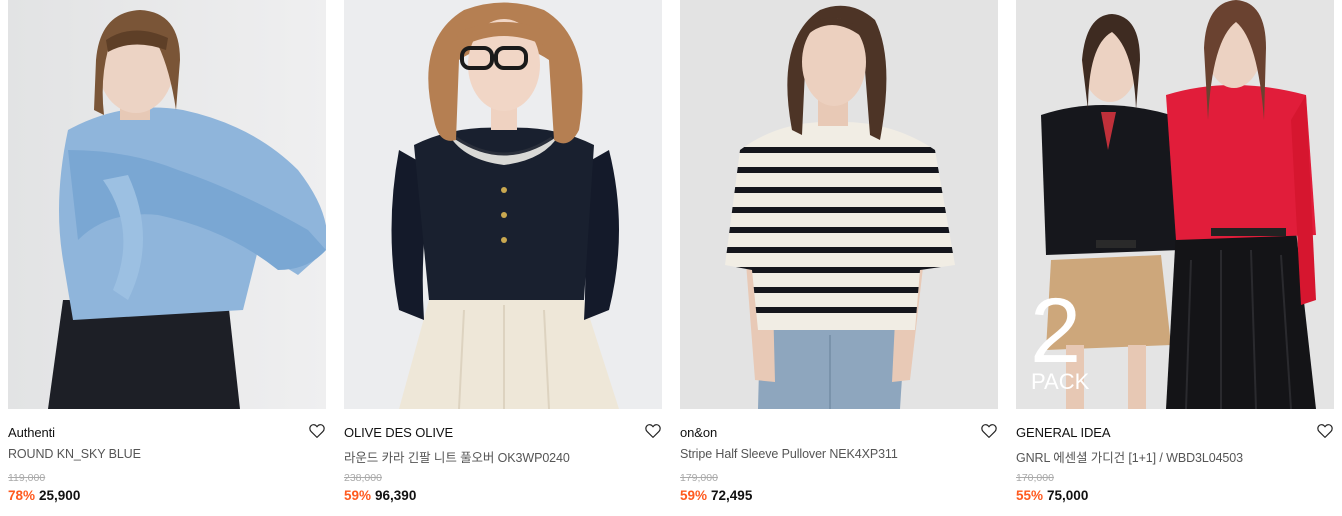  What do you see at coordinates (60, 495) in the screenshot?
I see `sale-price: 25,900` at bounding box center [60, 495].